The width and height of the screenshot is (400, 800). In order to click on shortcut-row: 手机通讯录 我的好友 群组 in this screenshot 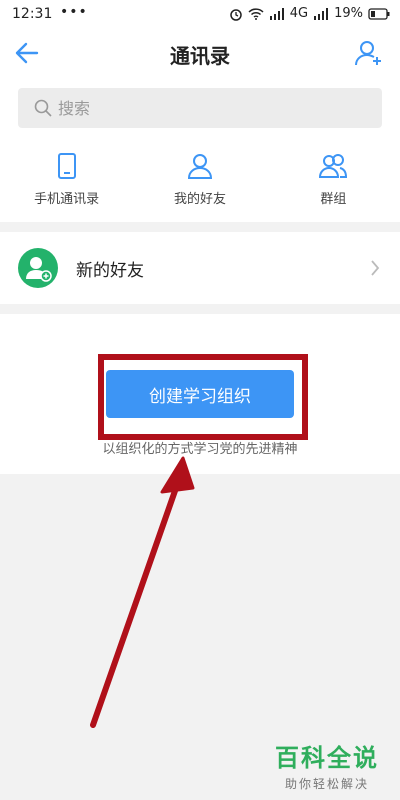, I will do `click(200, 182)`.